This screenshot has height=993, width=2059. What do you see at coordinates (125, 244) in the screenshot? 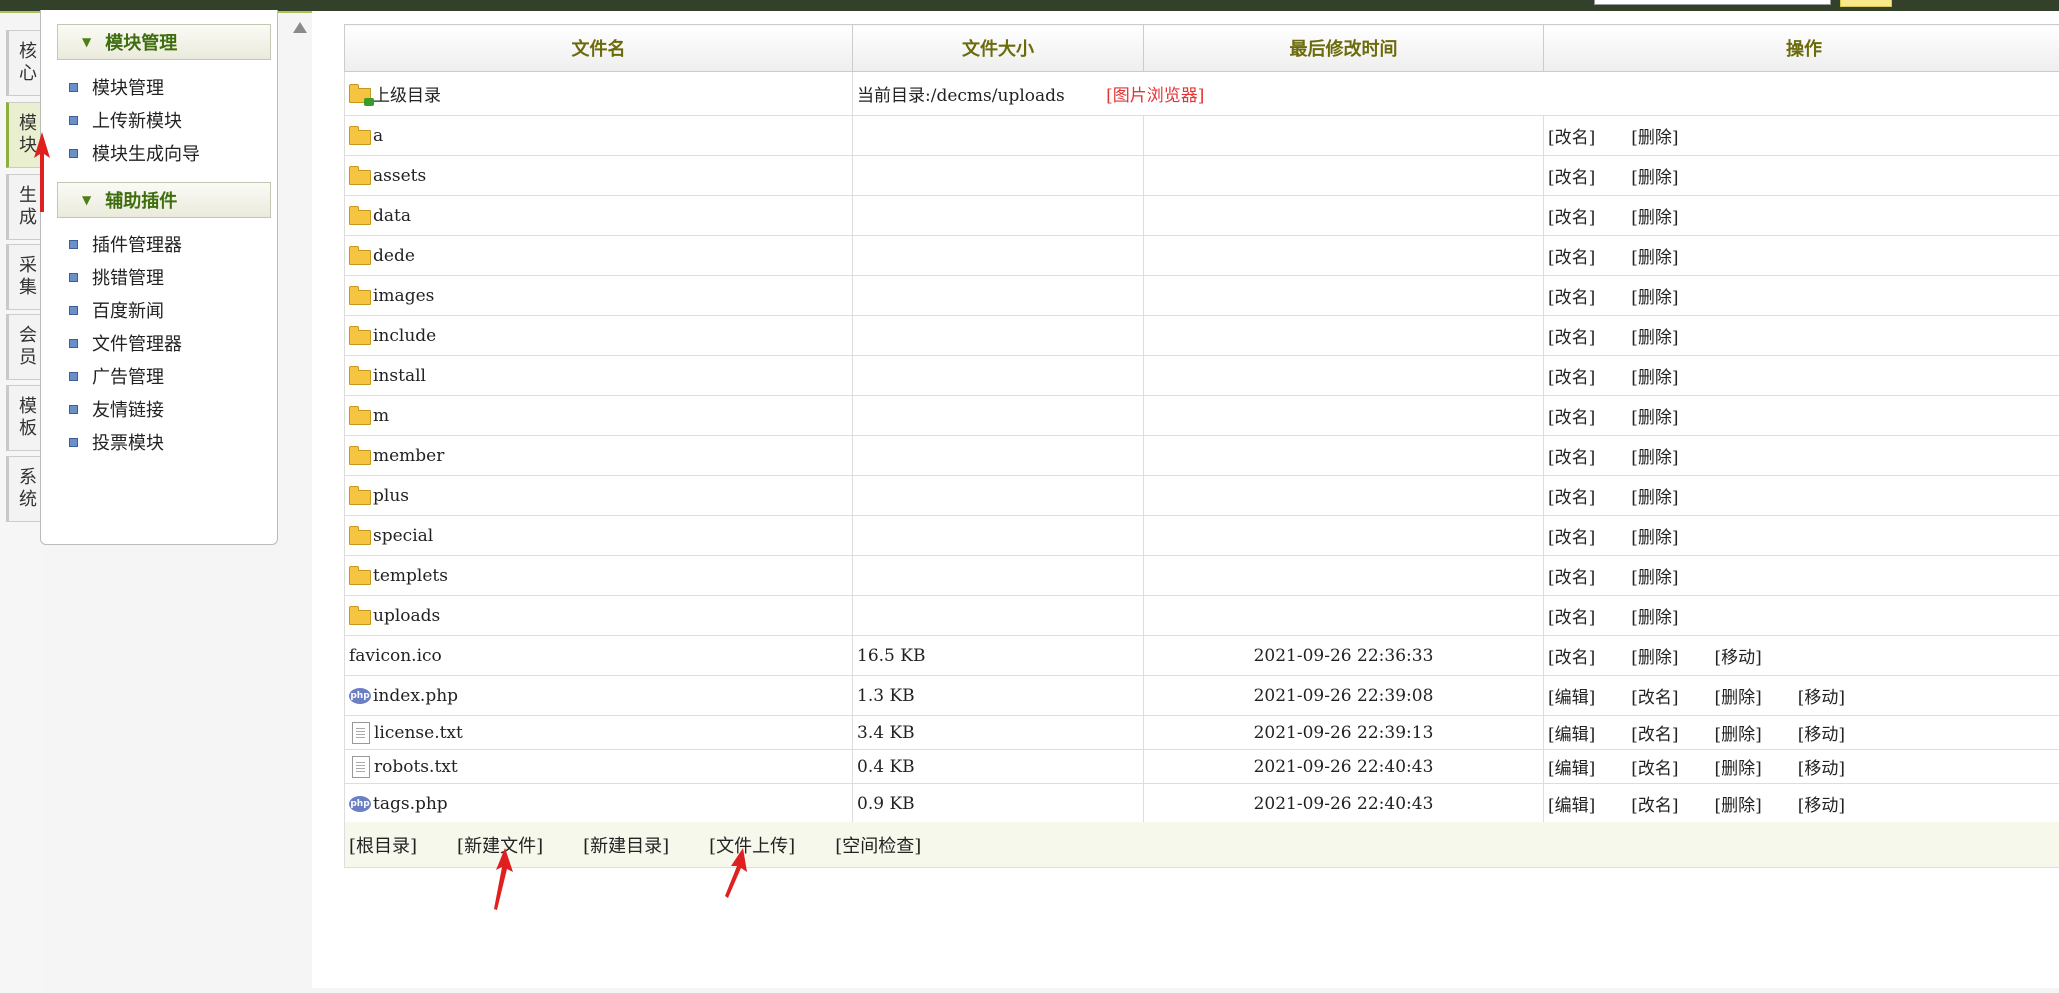
I see `menu-item-plugin-manager: 插件管理器` at bounding box center [125, 244].